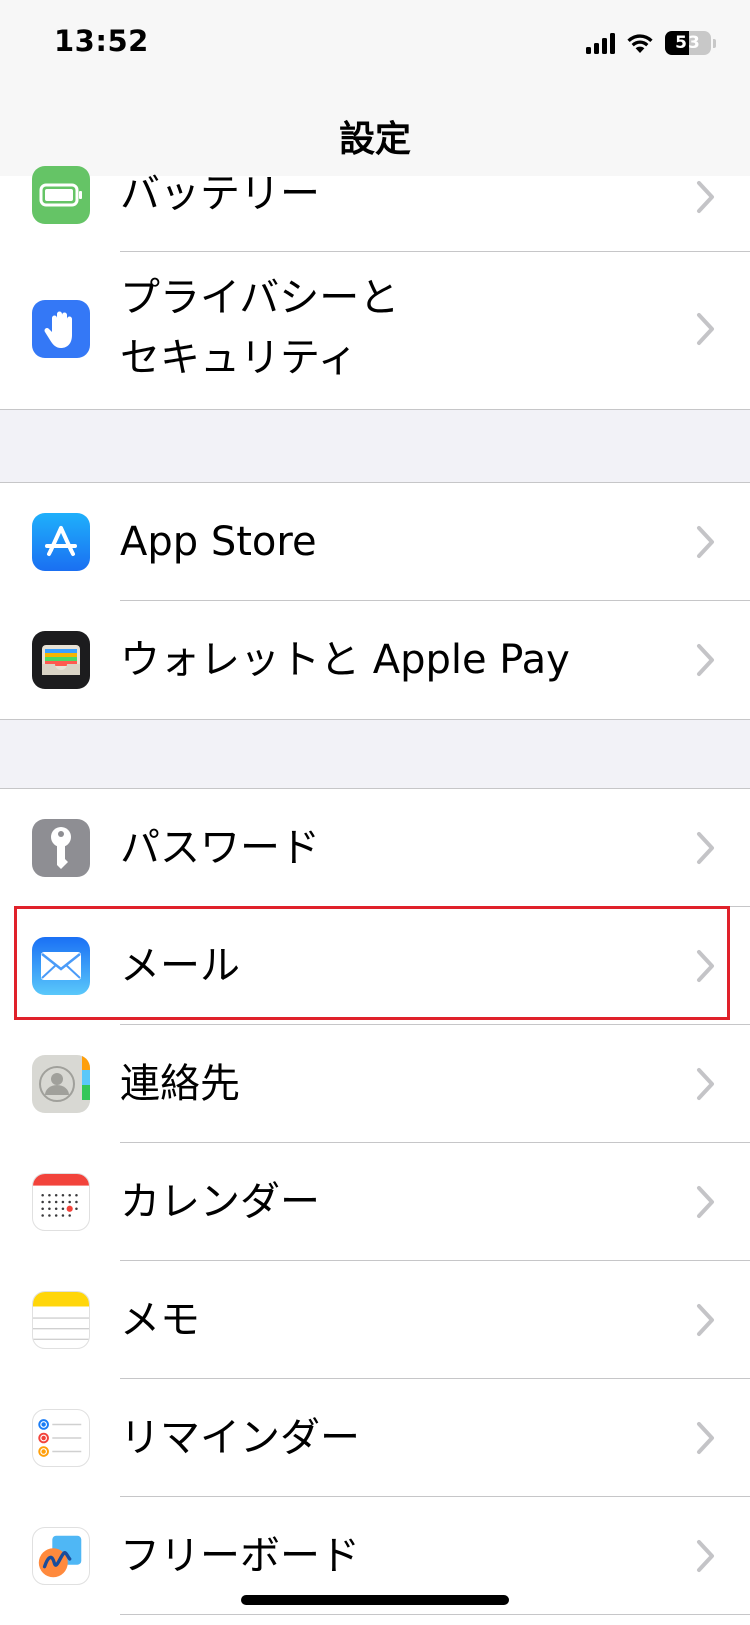 The image size is (750, 1625). Describe the element at coordinates (101, 41) in the screenshot. I see `status-time: 13:52` at that location.